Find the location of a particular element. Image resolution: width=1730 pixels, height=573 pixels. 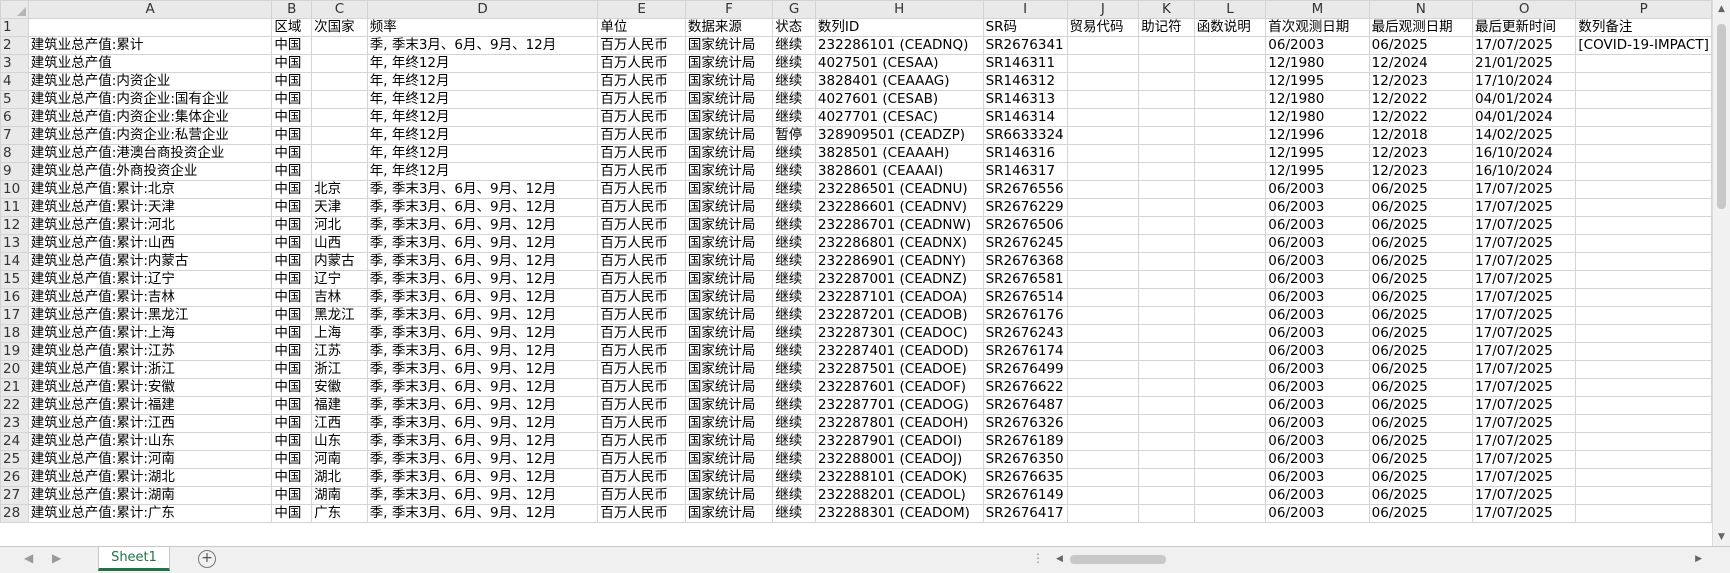

cell: 12/2022 is located at coordinates (1421, 117).